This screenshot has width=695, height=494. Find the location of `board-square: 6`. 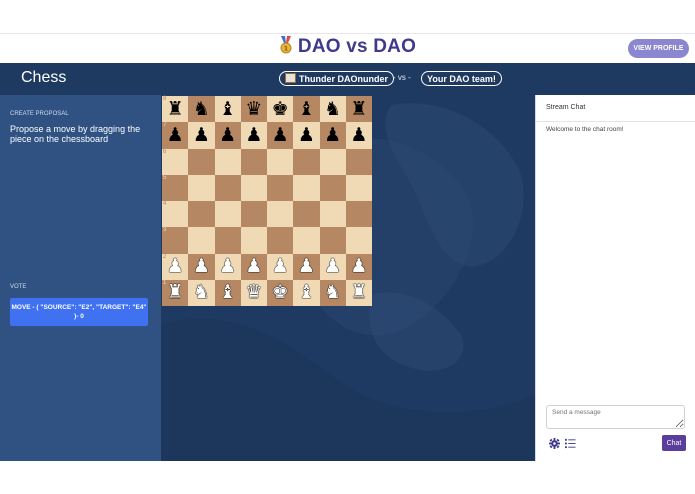

board-square: 6 is located at coordinates (175, 161).